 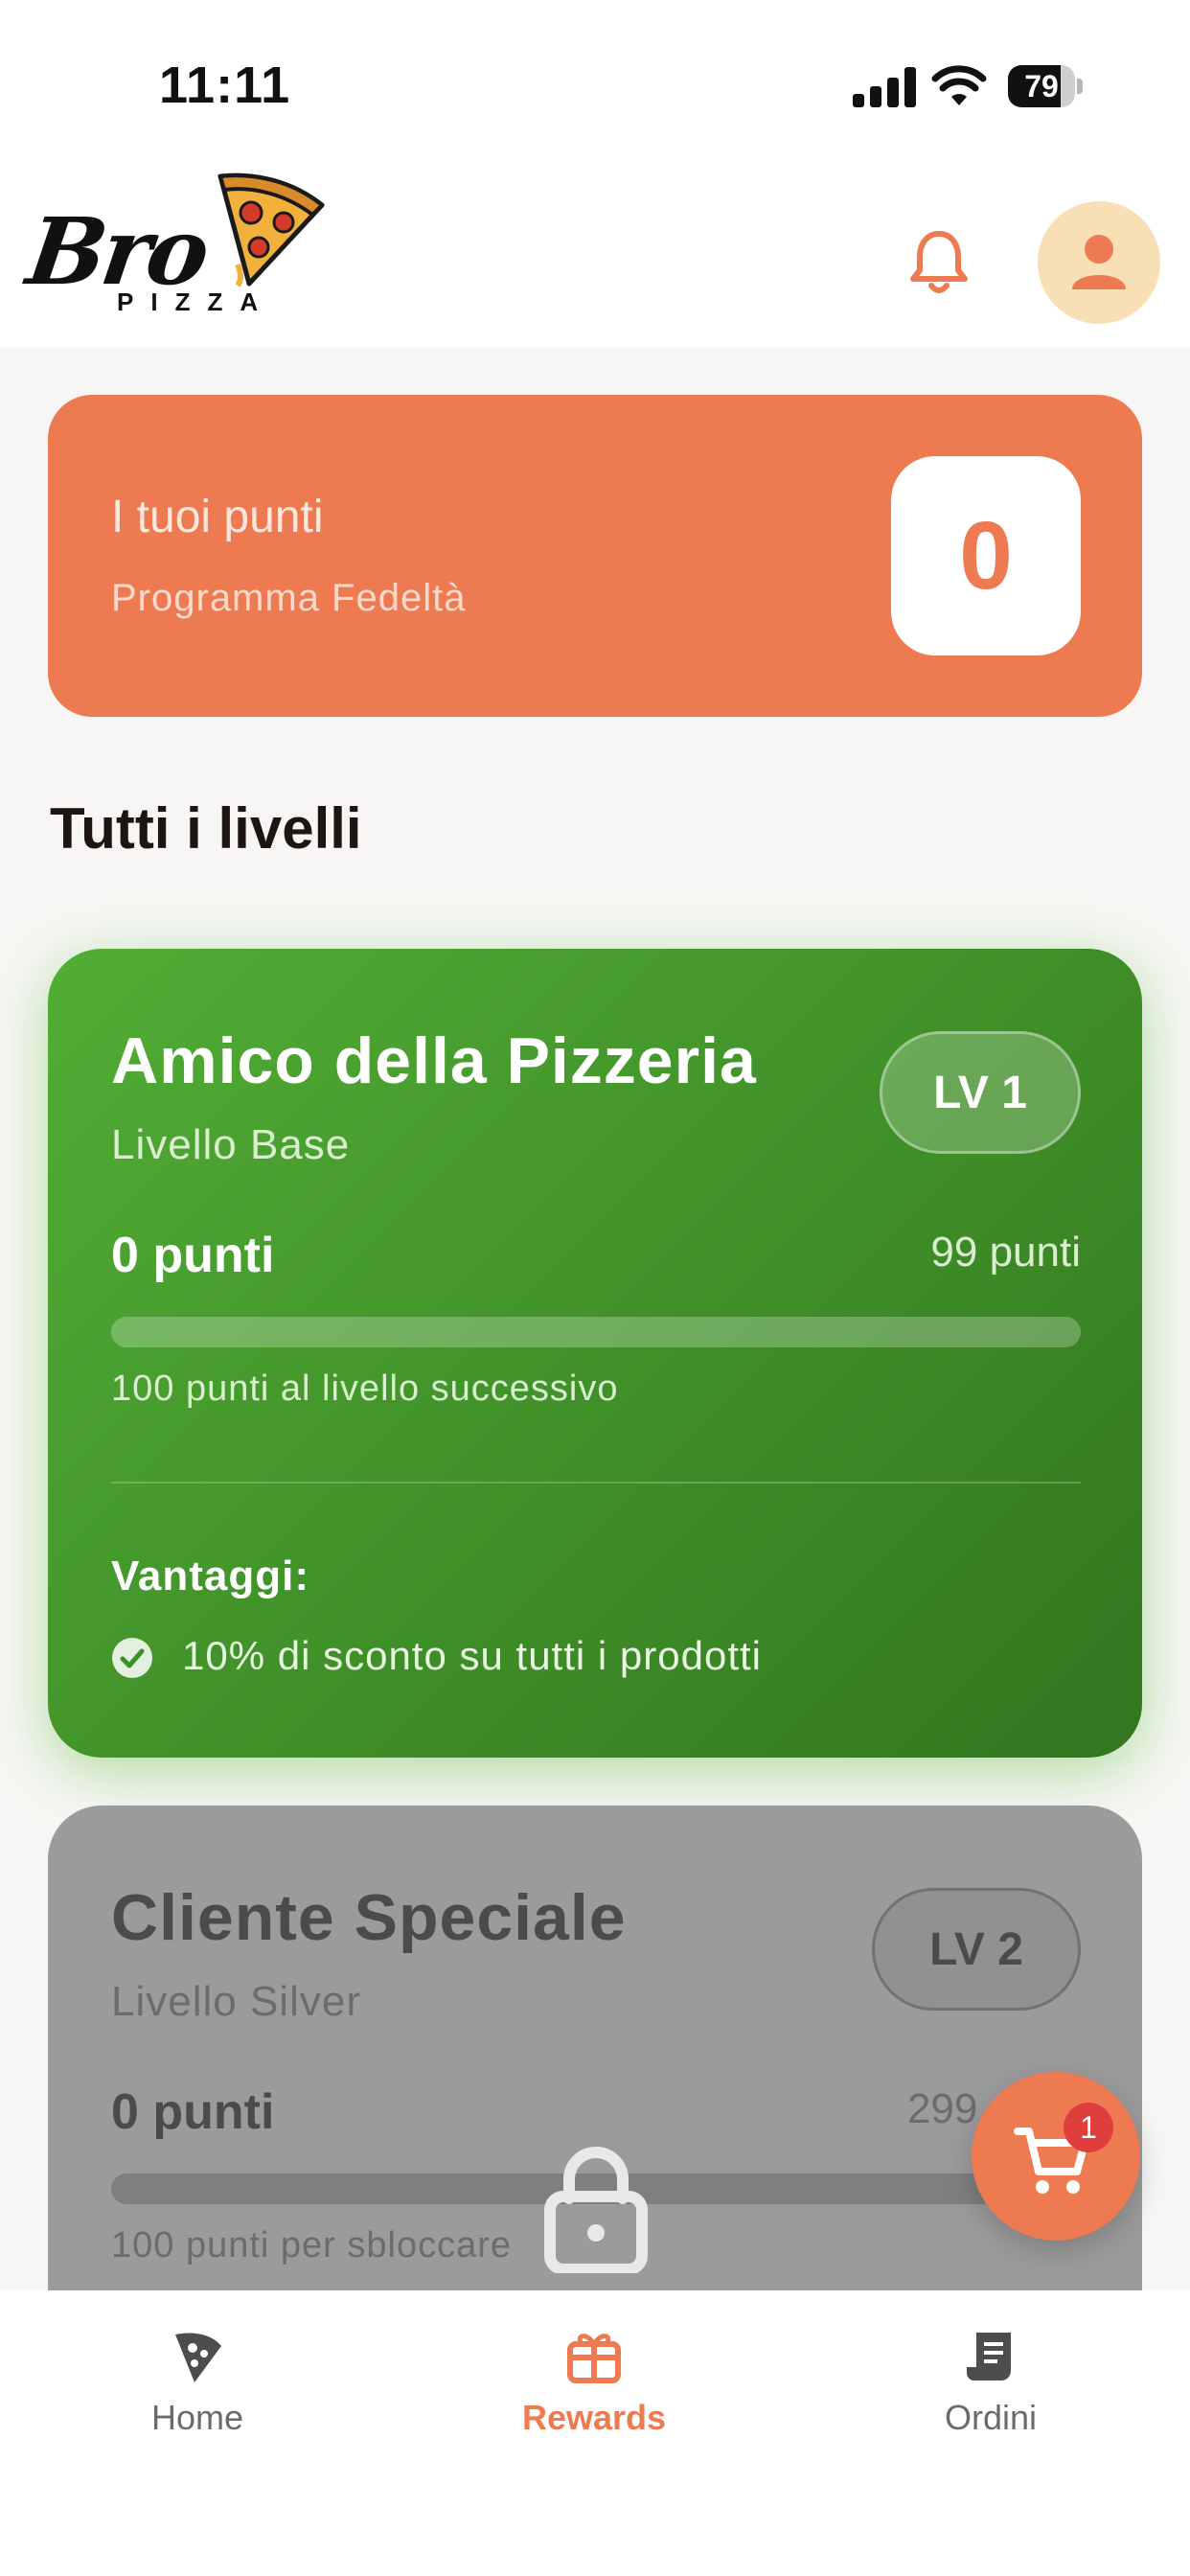 I want to click on points-value: 0, so click(x=986, y=556).